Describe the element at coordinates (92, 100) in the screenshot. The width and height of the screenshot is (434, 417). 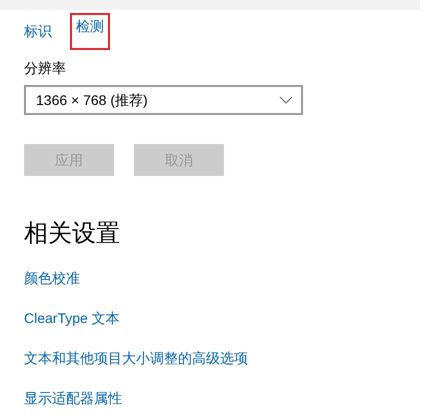
I see `dropdown-value: 1366 × 768 (推荐)` at that location.